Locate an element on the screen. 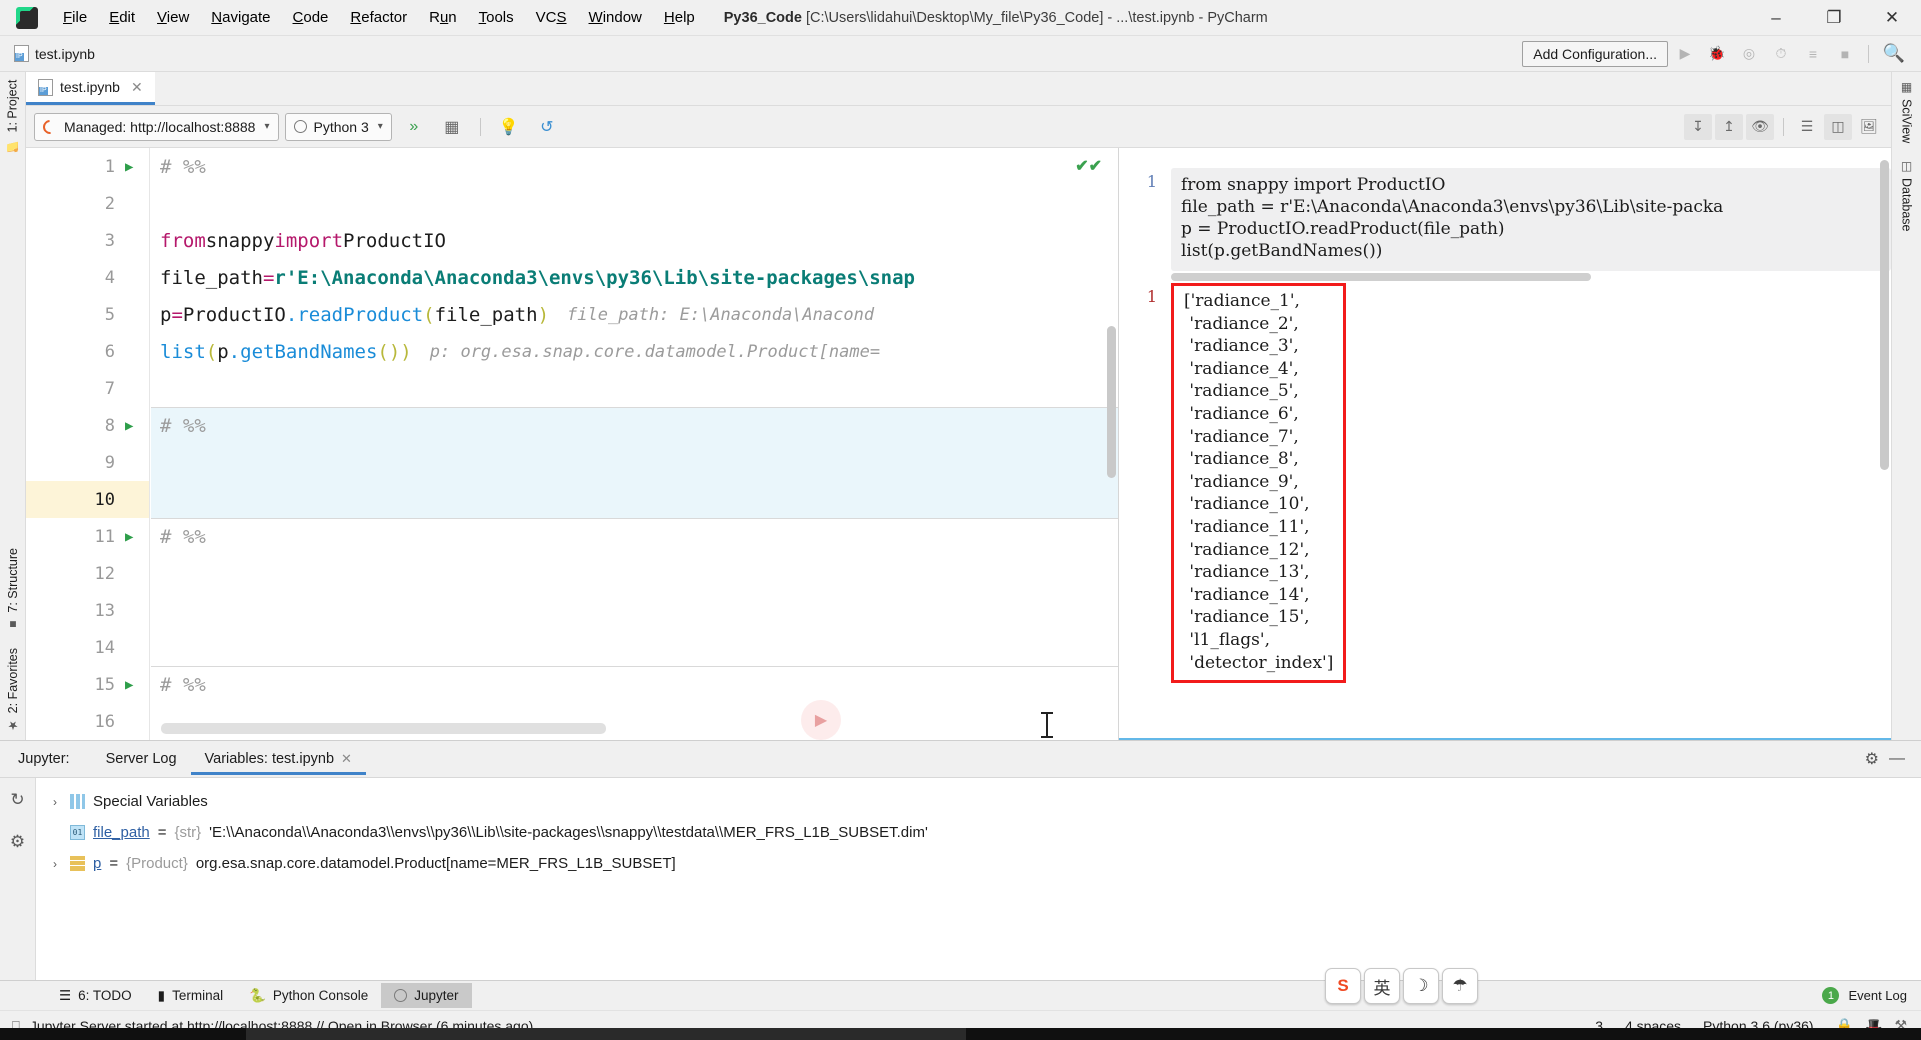 This screenshot has width=1921, height=1040. ime-sogou-icon: S is located at coordinates (1343, 986).